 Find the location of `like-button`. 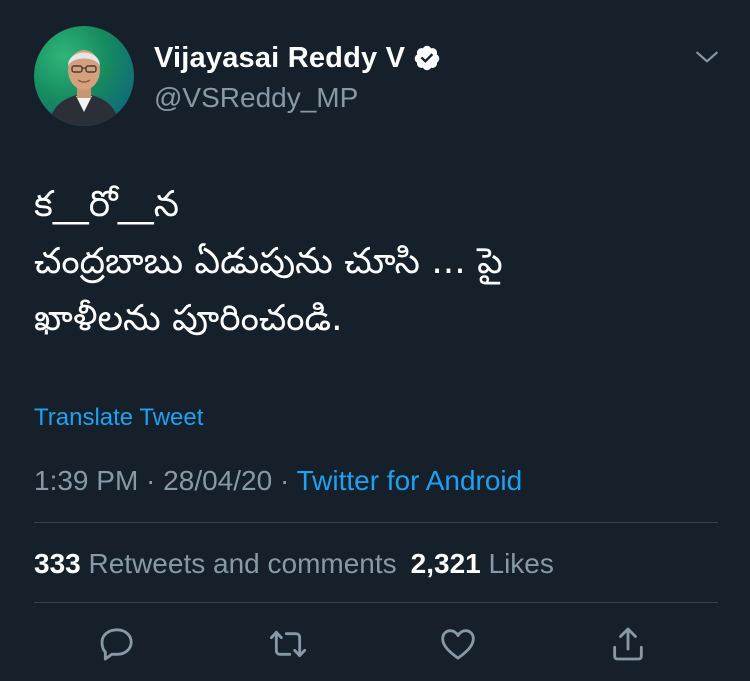

like-button is located at coordinates (458, 644).